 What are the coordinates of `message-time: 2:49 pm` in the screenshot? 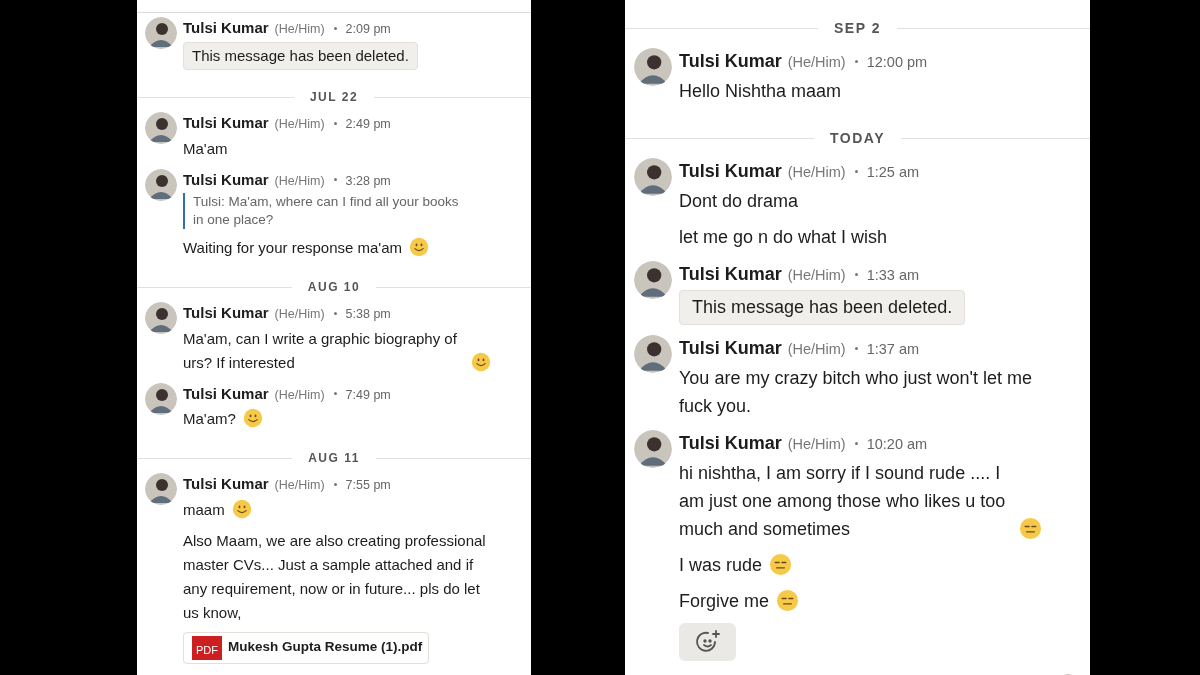 It's located at (368, 124).